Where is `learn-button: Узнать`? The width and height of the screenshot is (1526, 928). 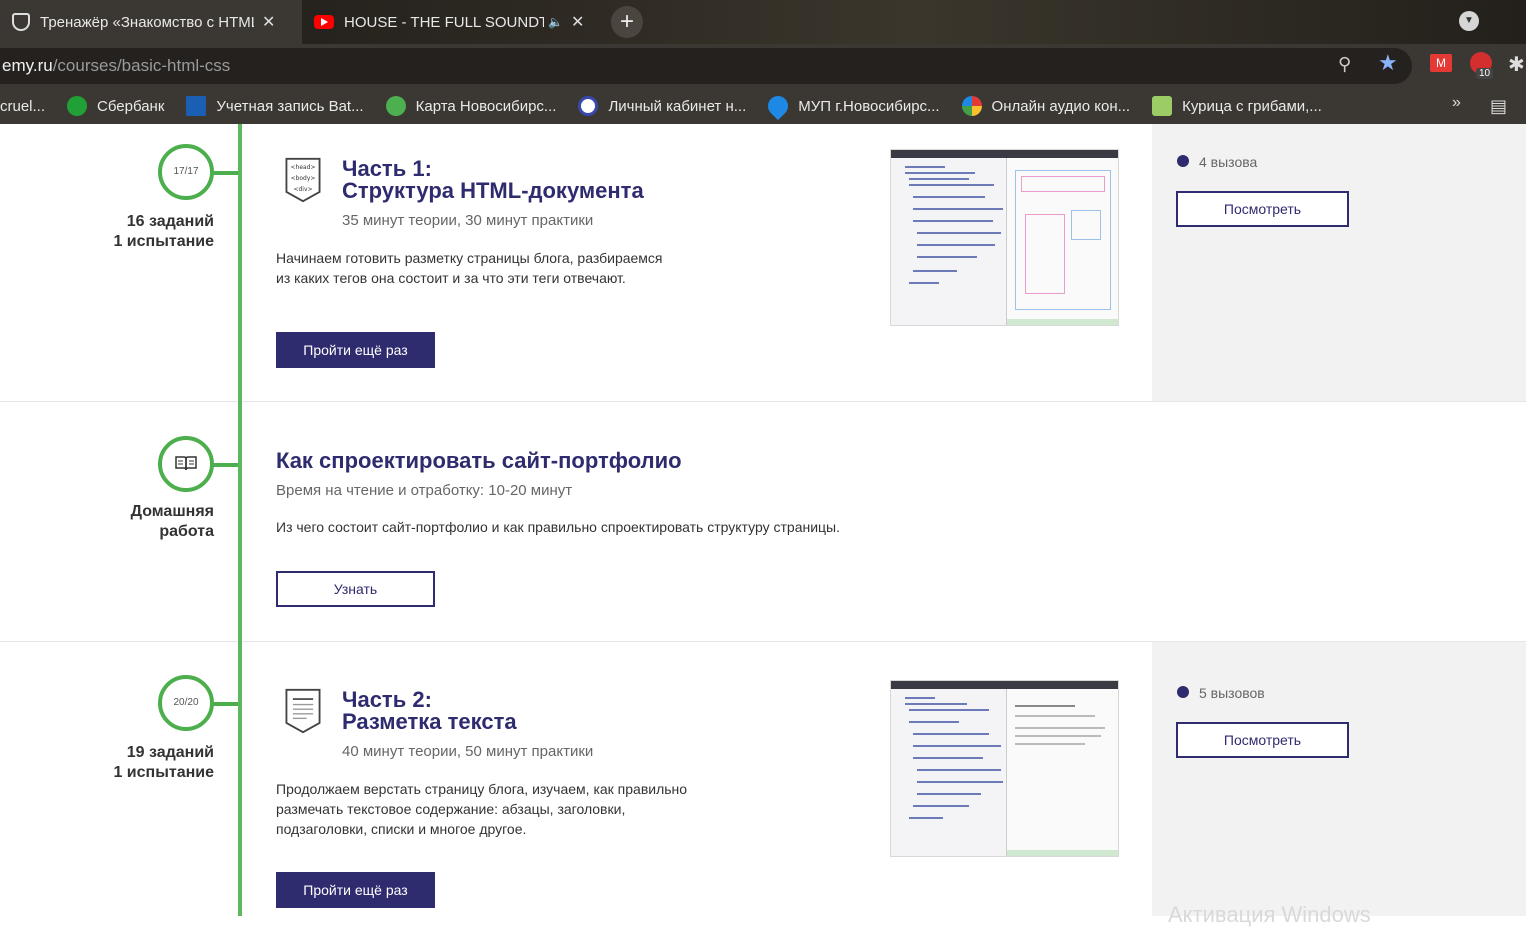
learn-button: Узнать is located at coordinates (355, 589).